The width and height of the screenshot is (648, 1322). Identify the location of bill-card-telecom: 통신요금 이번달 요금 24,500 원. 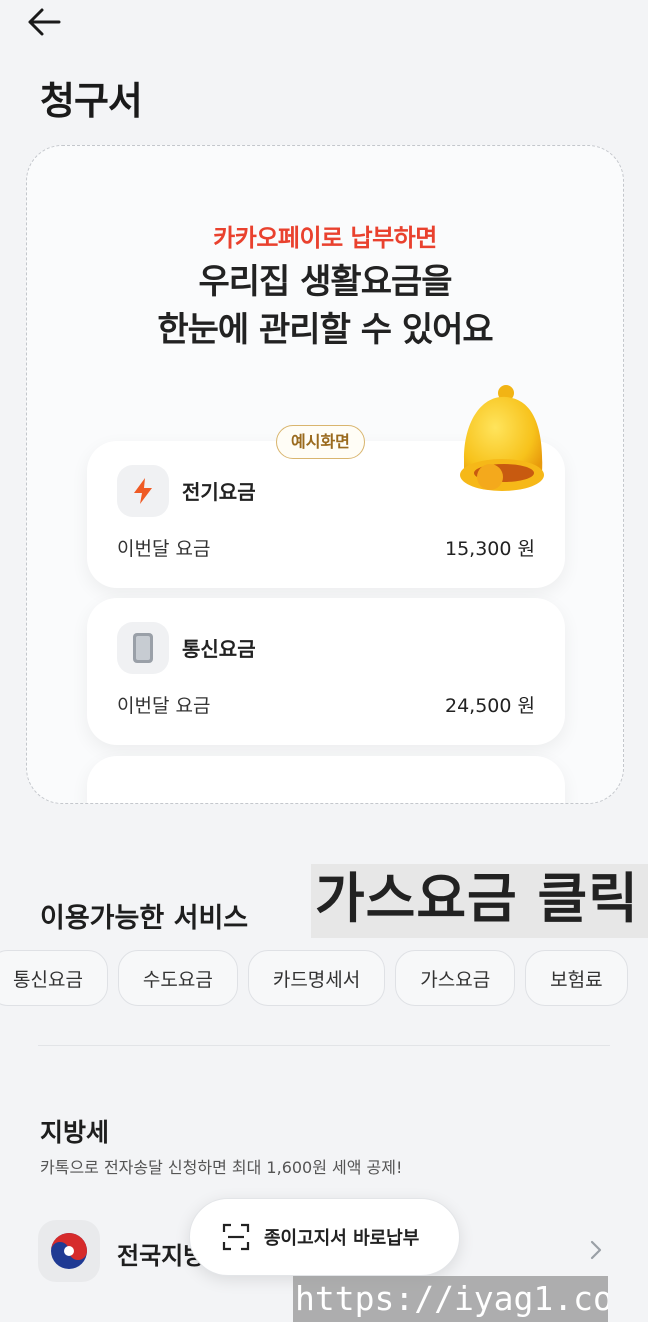
(326, 671).